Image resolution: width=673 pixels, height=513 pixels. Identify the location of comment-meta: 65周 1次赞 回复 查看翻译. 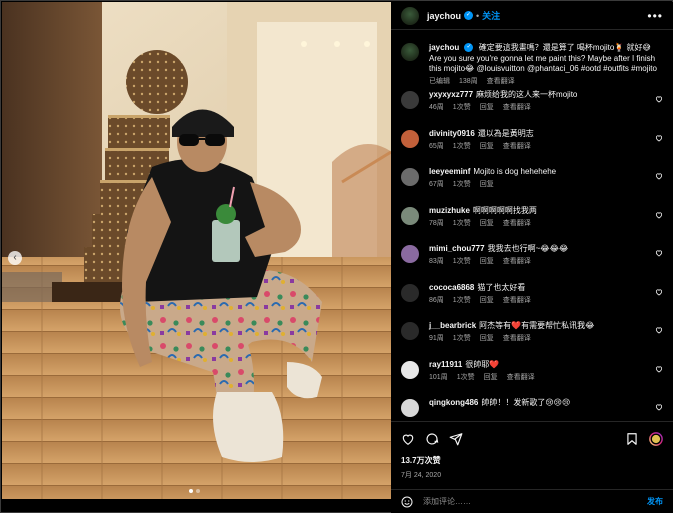
(541, 146).